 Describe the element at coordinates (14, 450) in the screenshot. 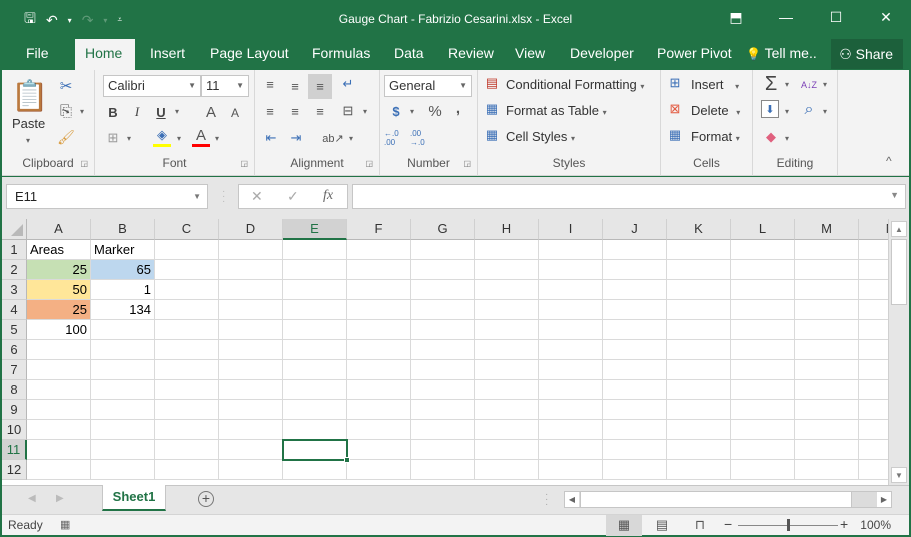

I see `row-header-11: 11` at that location.